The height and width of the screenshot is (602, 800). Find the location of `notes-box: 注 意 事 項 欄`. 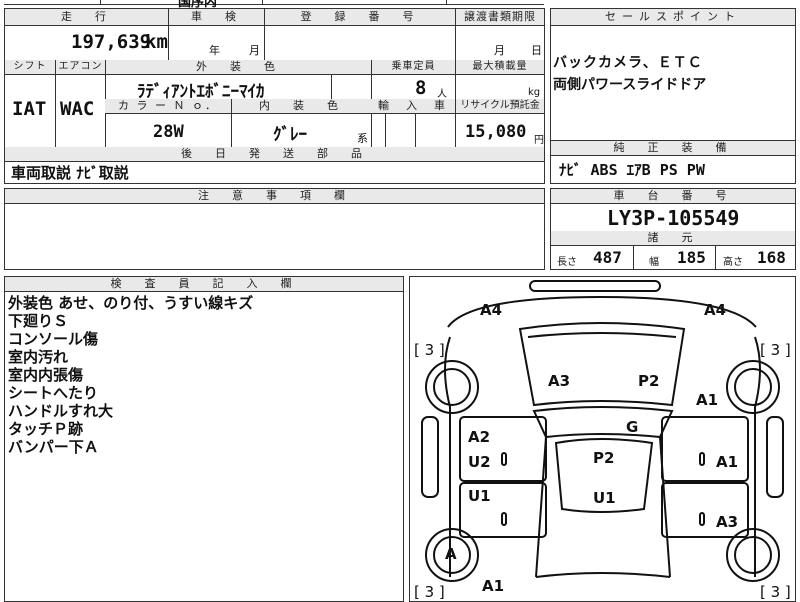

notes-box: 注 意 事 項 欄 is located at coordinates (274, 229).